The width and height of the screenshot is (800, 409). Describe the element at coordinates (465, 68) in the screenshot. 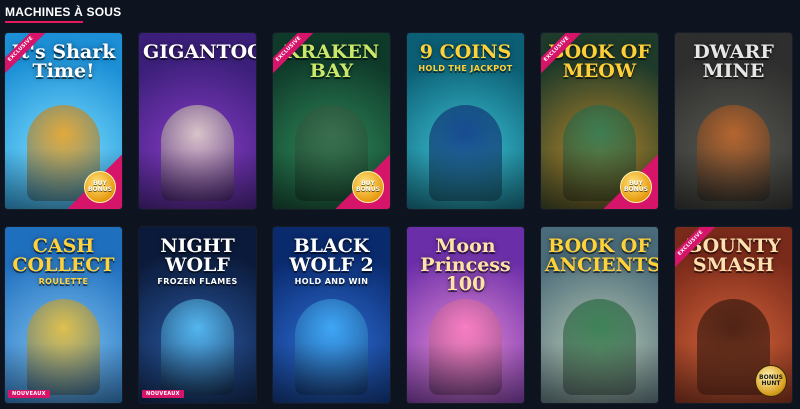

I see `game-subtitle: HOLD THE JACKPOT` at that location.